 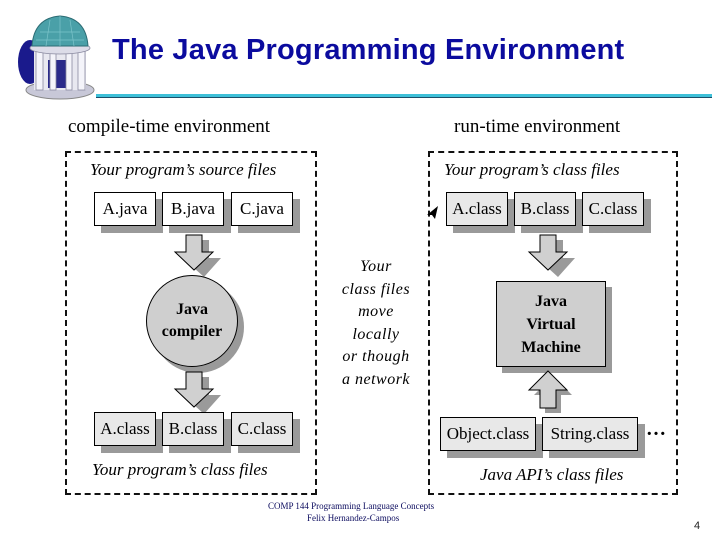 I want to click on transfer-note-line: locally, so click(x=376, y=334).